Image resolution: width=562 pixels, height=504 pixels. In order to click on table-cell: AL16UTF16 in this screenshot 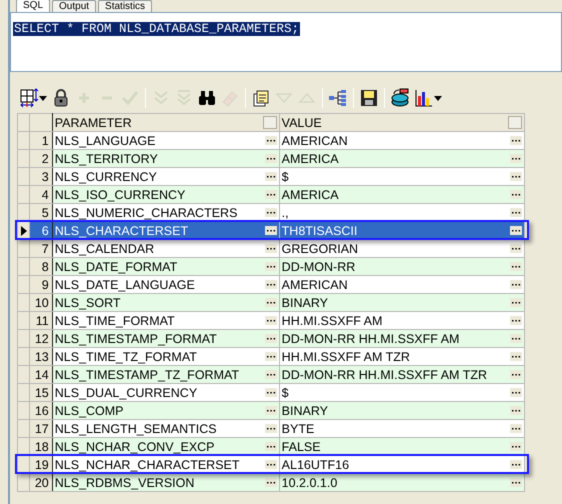, I will do `click(316, 465)`.